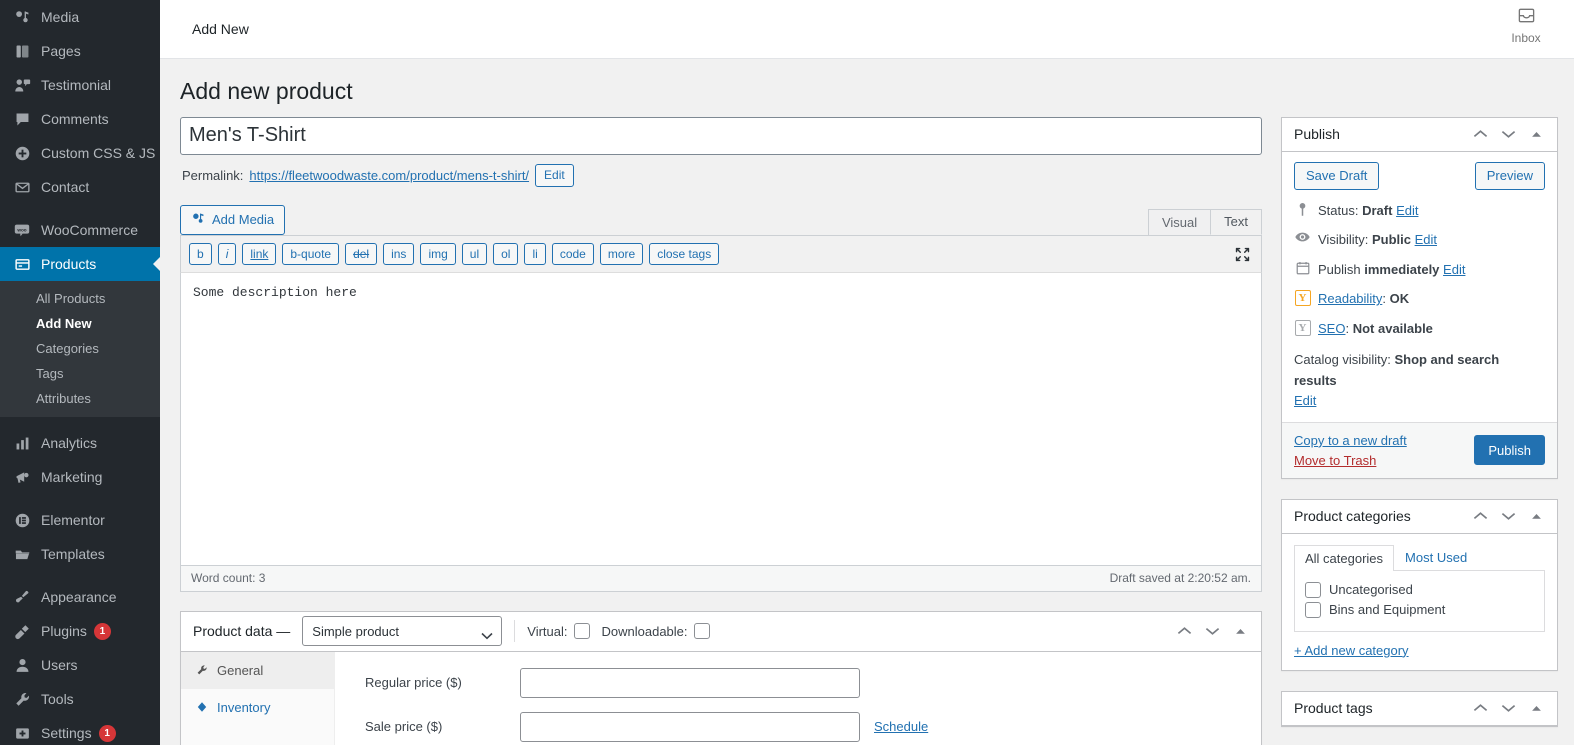  I want to click on catalog-visibility-edit-link: Edit, so click(1305, 400).